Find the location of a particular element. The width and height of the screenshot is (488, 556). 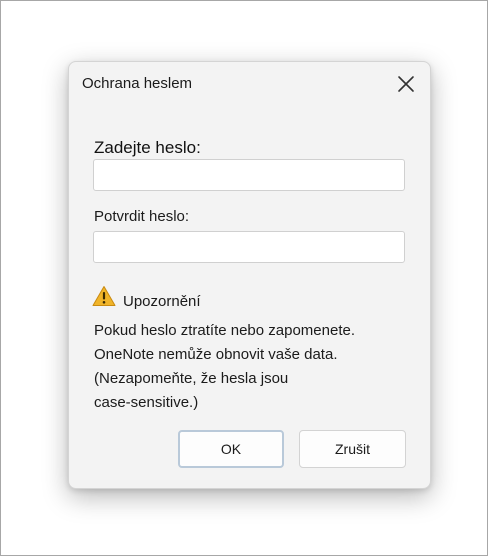

warning-line: case-sensitive.) is located at coordinates (146, 402).